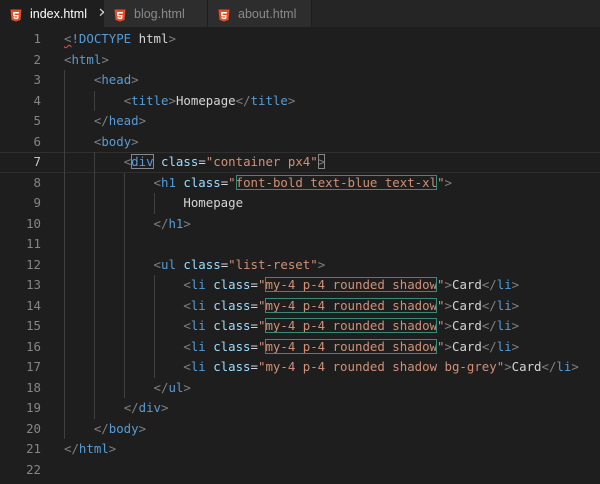 Image resolution: width=600 pixels, height=484 pixels. Describe the element at coordinates (159, 13) in the screenshot. I see `tab-label: blog.html` at that location.